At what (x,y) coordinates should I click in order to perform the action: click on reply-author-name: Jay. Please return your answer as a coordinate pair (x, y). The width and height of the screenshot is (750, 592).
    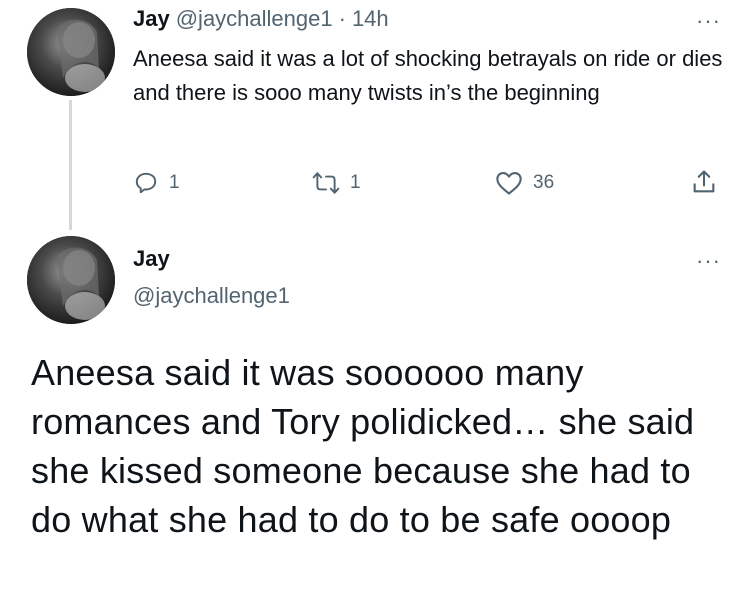
    Looking at the image, I should click on (151, 19).